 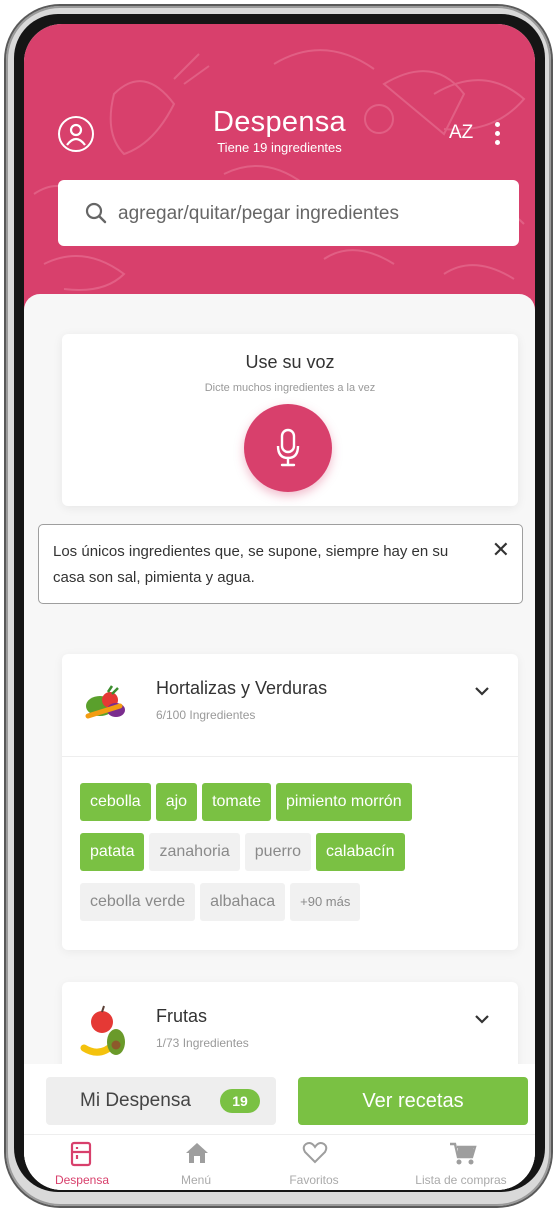 What do you see at coordinates (206, 715) in the screenshot?
I see `category-count: 6/100 Ingredientes` at bounding box center [206, 715].